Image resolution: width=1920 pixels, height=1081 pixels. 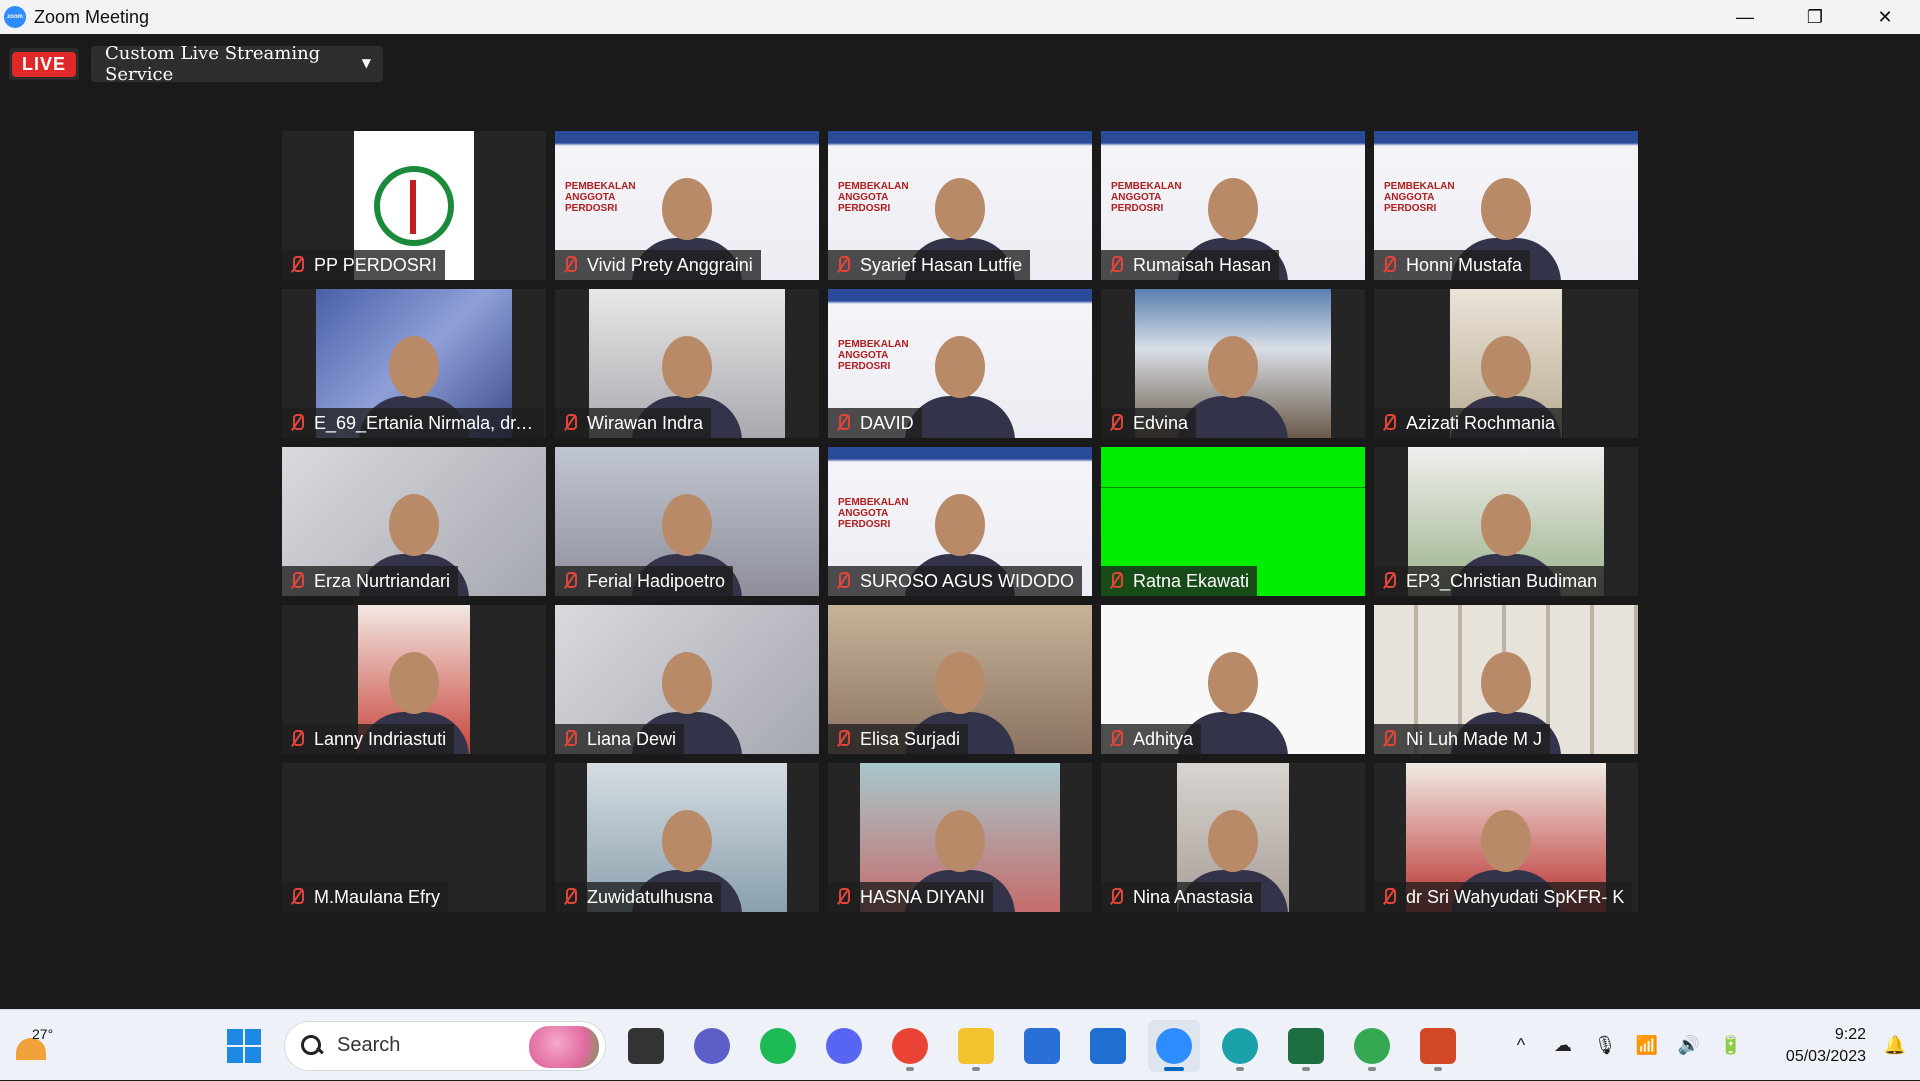 I want to click on participant-name-tag: dr Sri Wahyudati SpKFR- K, so click(x=1503, y=897).